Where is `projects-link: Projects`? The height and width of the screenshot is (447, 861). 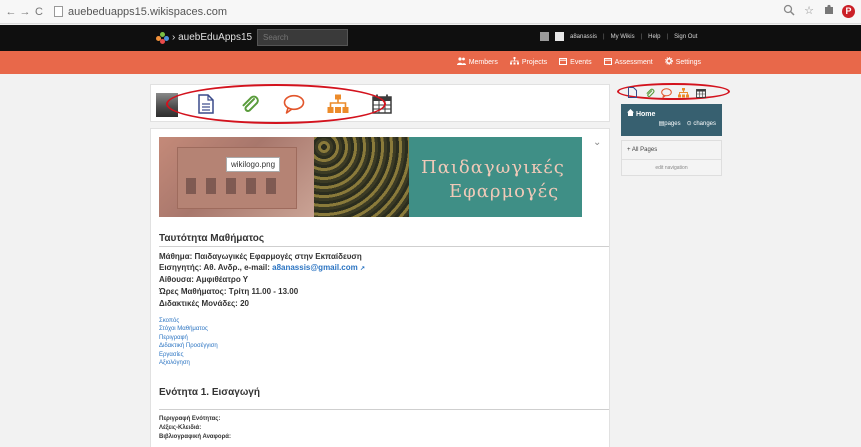
projects-link: Projects is located at coordinates (528, 62).